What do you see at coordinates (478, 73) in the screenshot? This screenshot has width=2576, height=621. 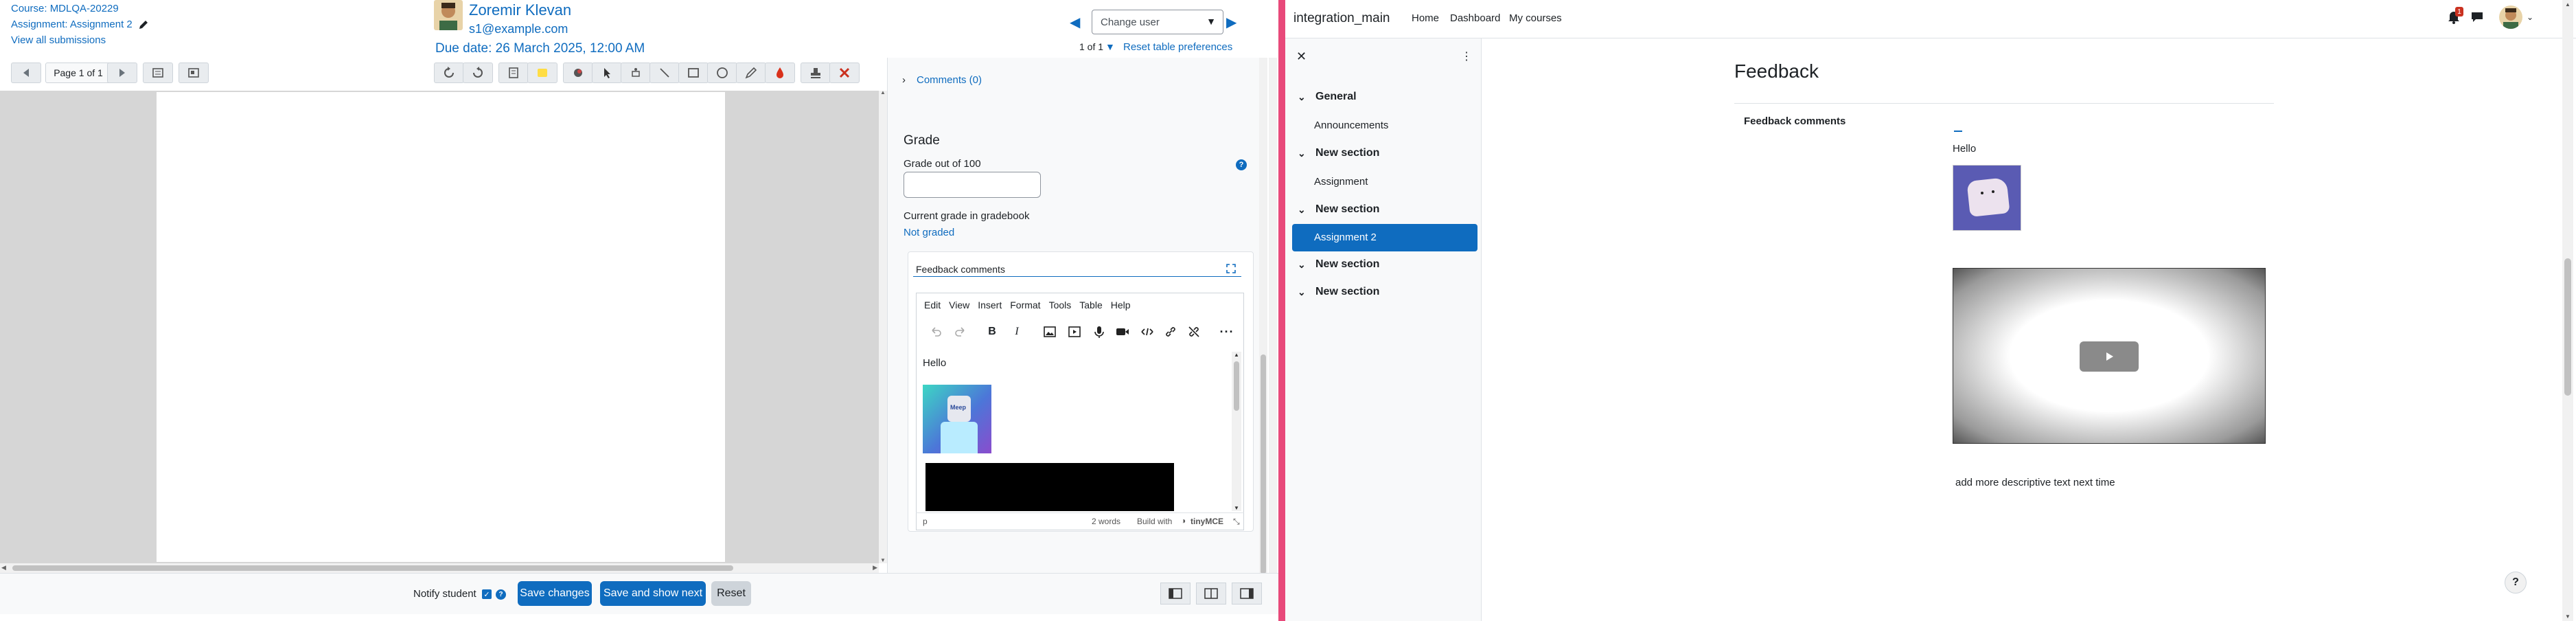 I see `rotate-right-button` at bounding box center [478, 73].